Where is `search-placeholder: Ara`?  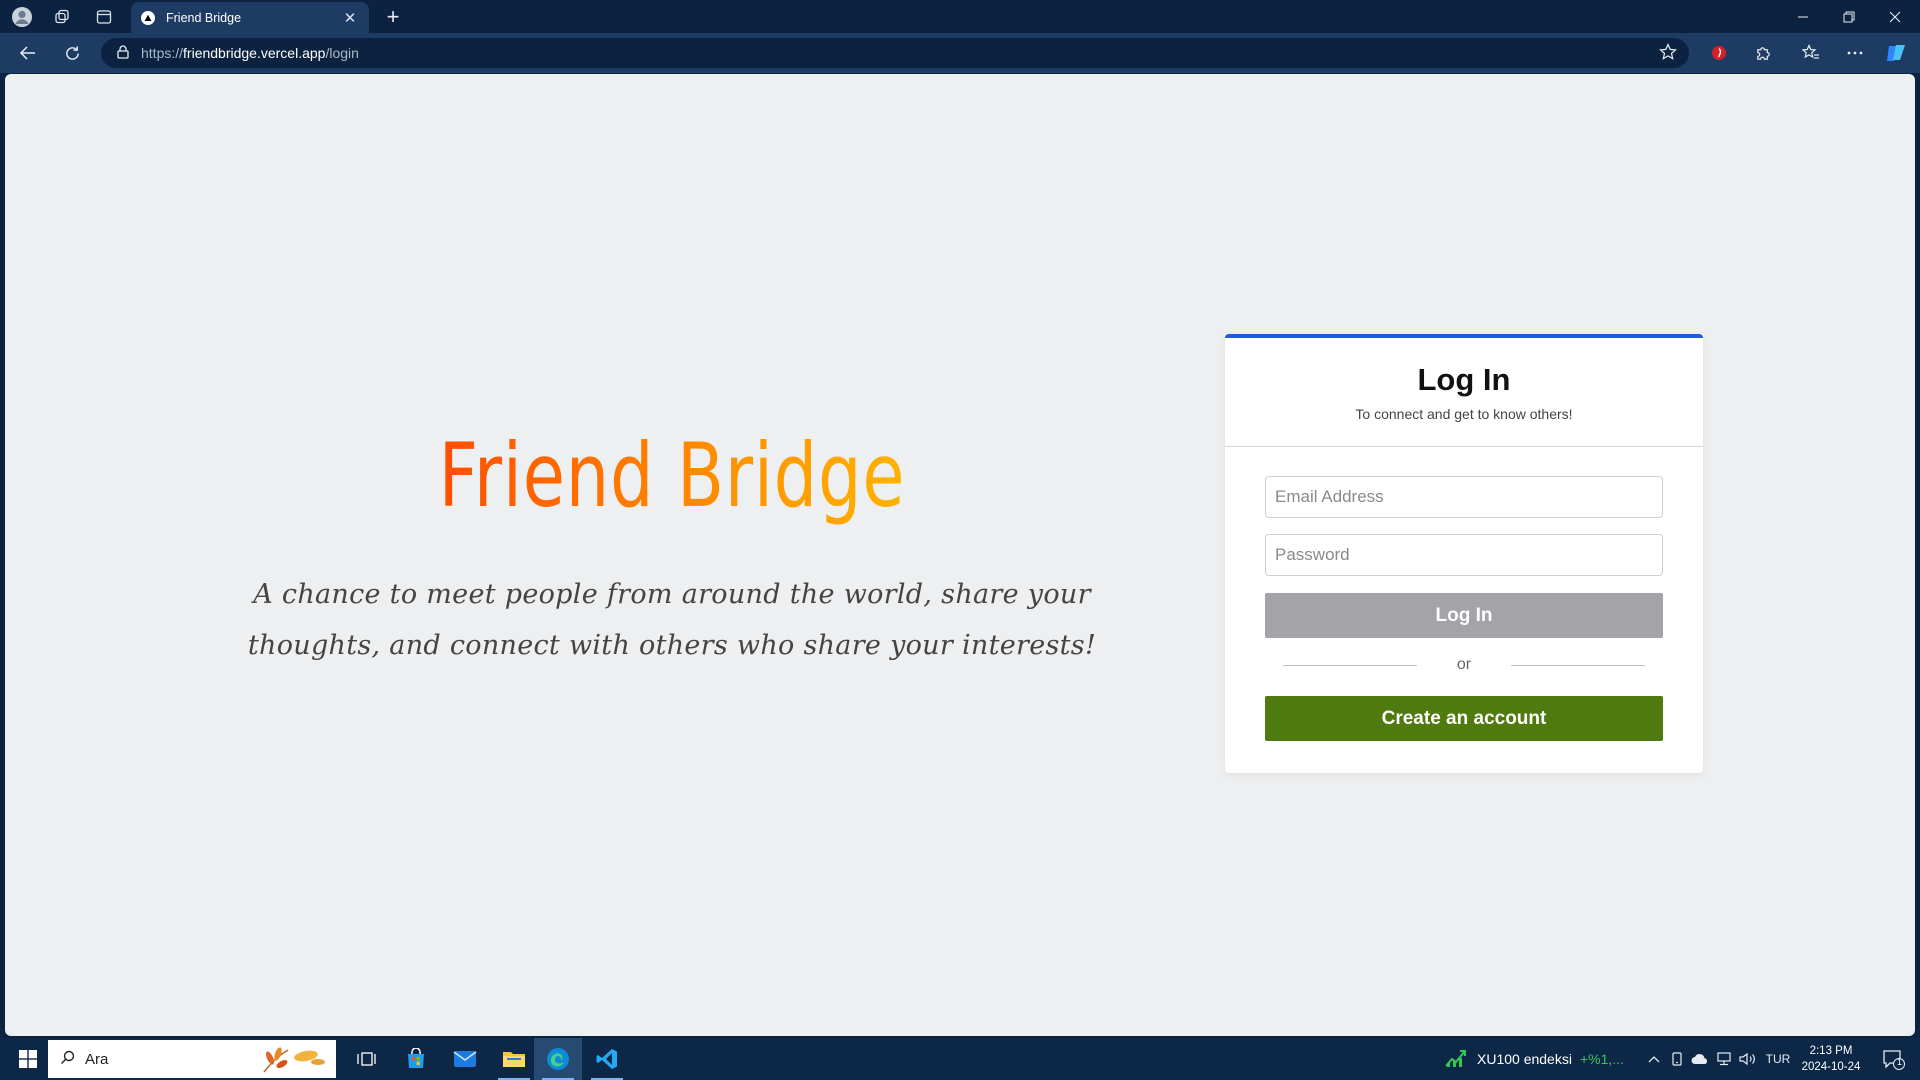
search-placeholder: Ara is located at coordinates (97, 1059).